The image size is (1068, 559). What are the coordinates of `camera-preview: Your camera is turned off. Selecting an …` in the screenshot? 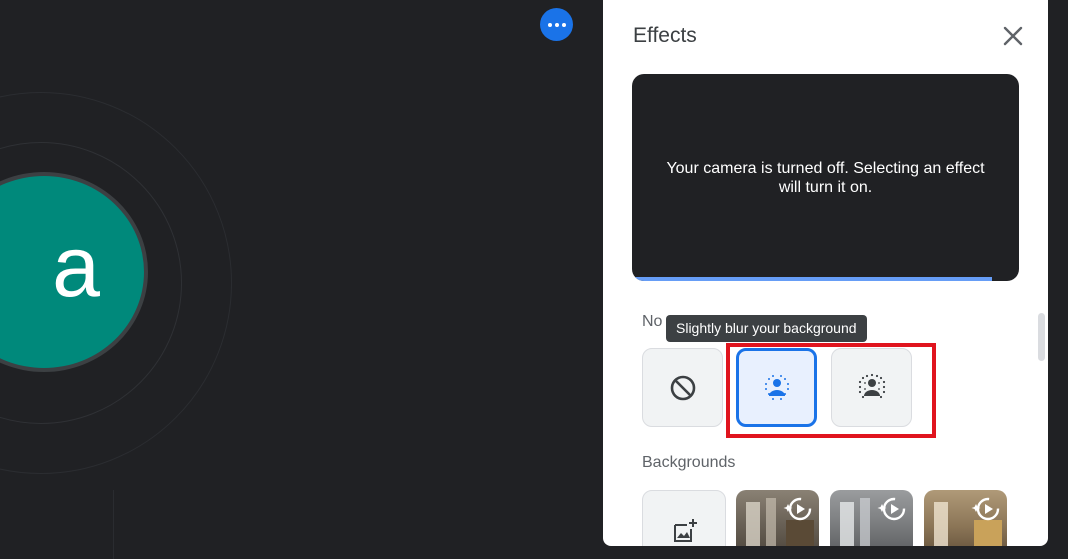 It's located at (825, 177).